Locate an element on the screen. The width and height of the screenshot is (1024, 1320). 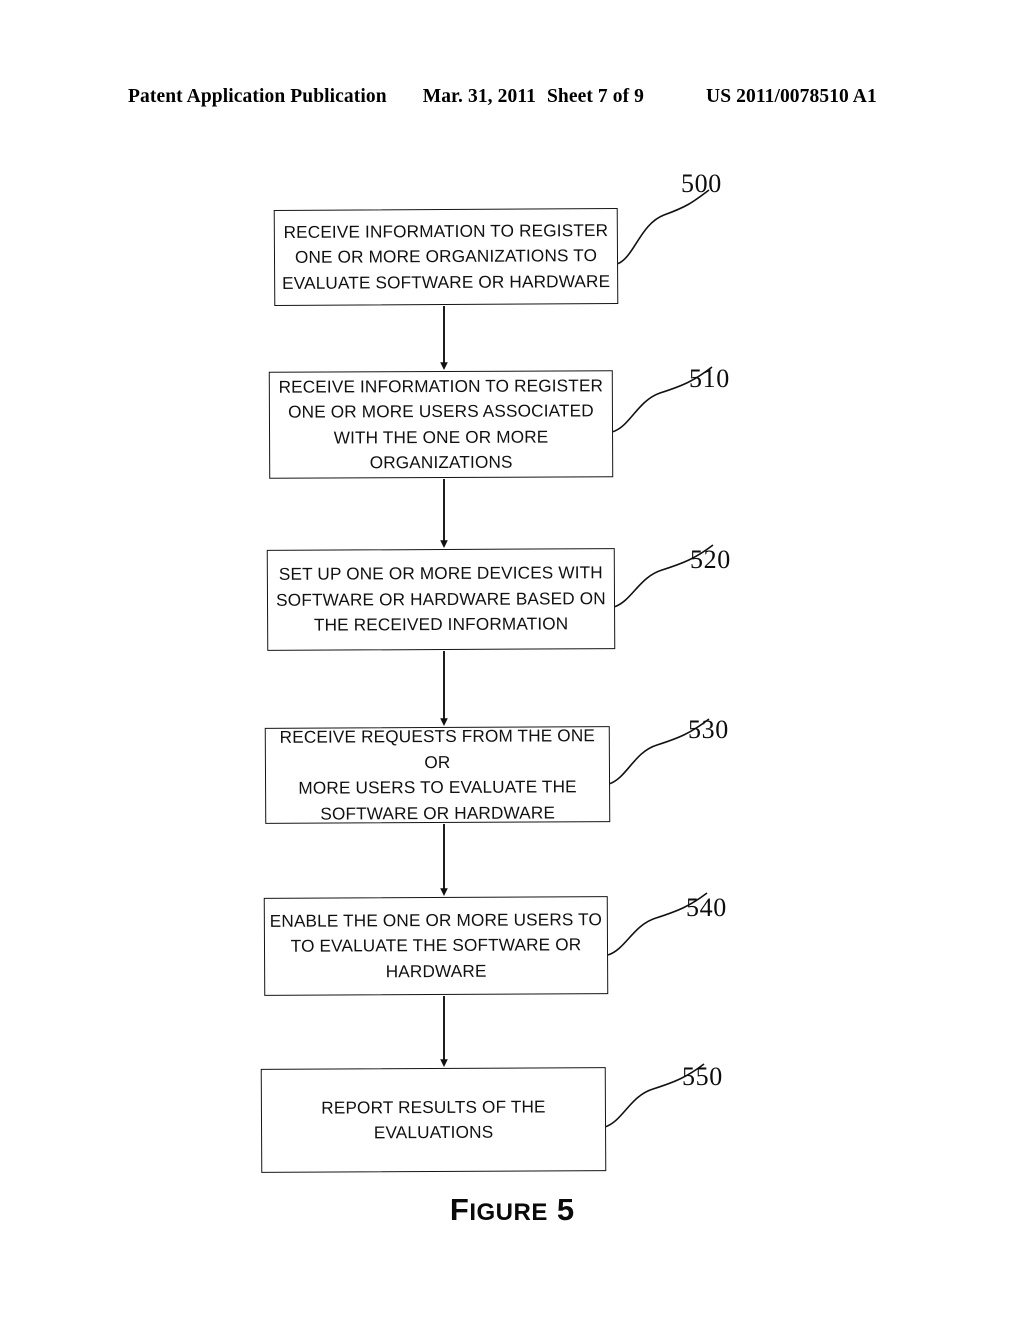
reference-numeral-500: 500 is located at coordinates (701, 183).